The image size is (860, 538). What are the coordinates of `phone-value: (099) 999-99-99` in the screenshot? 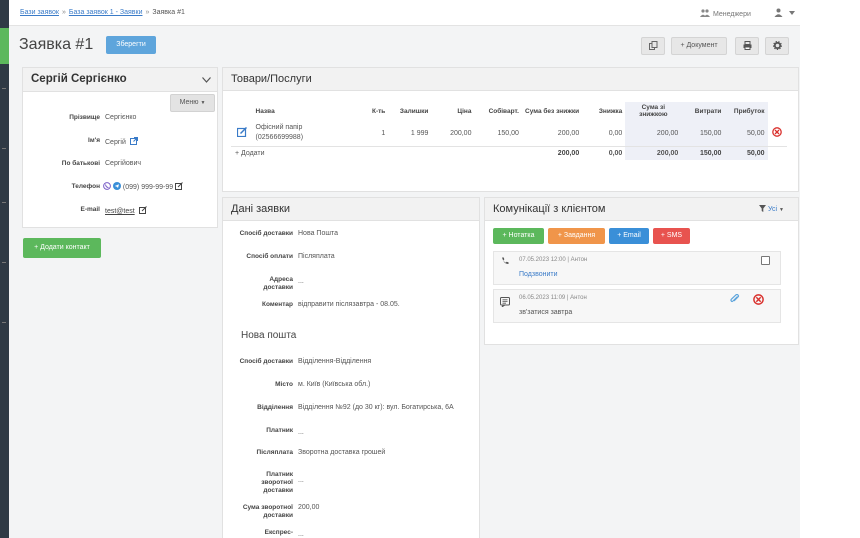 It's located at (148, 187).